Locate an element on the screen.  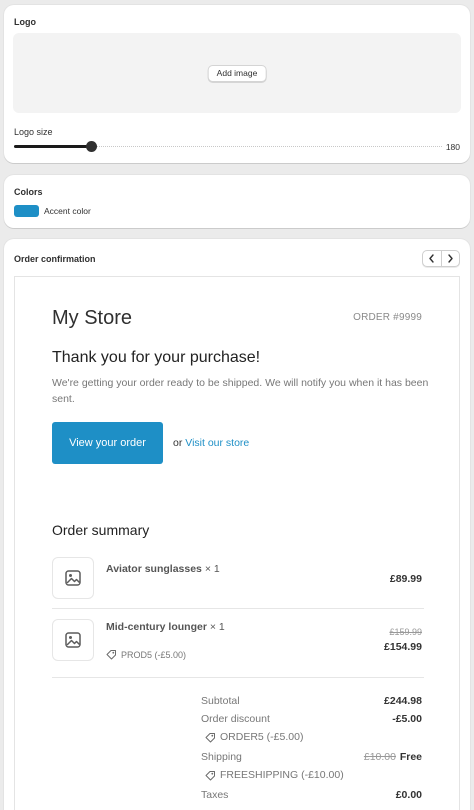
order-discount-code-row: ORDER5 (-£5.00) is located at coordinates (312, 738).